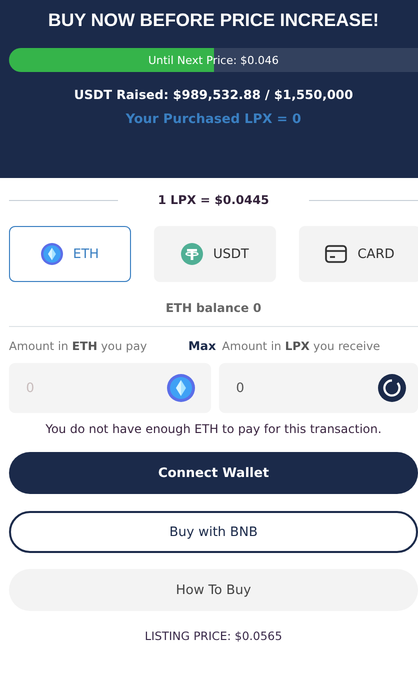 This screenshot has height=695, width=418. What do you see at coordinates (215, 254) in the screenshot?
I see `payment-tab: USDT` at bounding box center [215, 254].